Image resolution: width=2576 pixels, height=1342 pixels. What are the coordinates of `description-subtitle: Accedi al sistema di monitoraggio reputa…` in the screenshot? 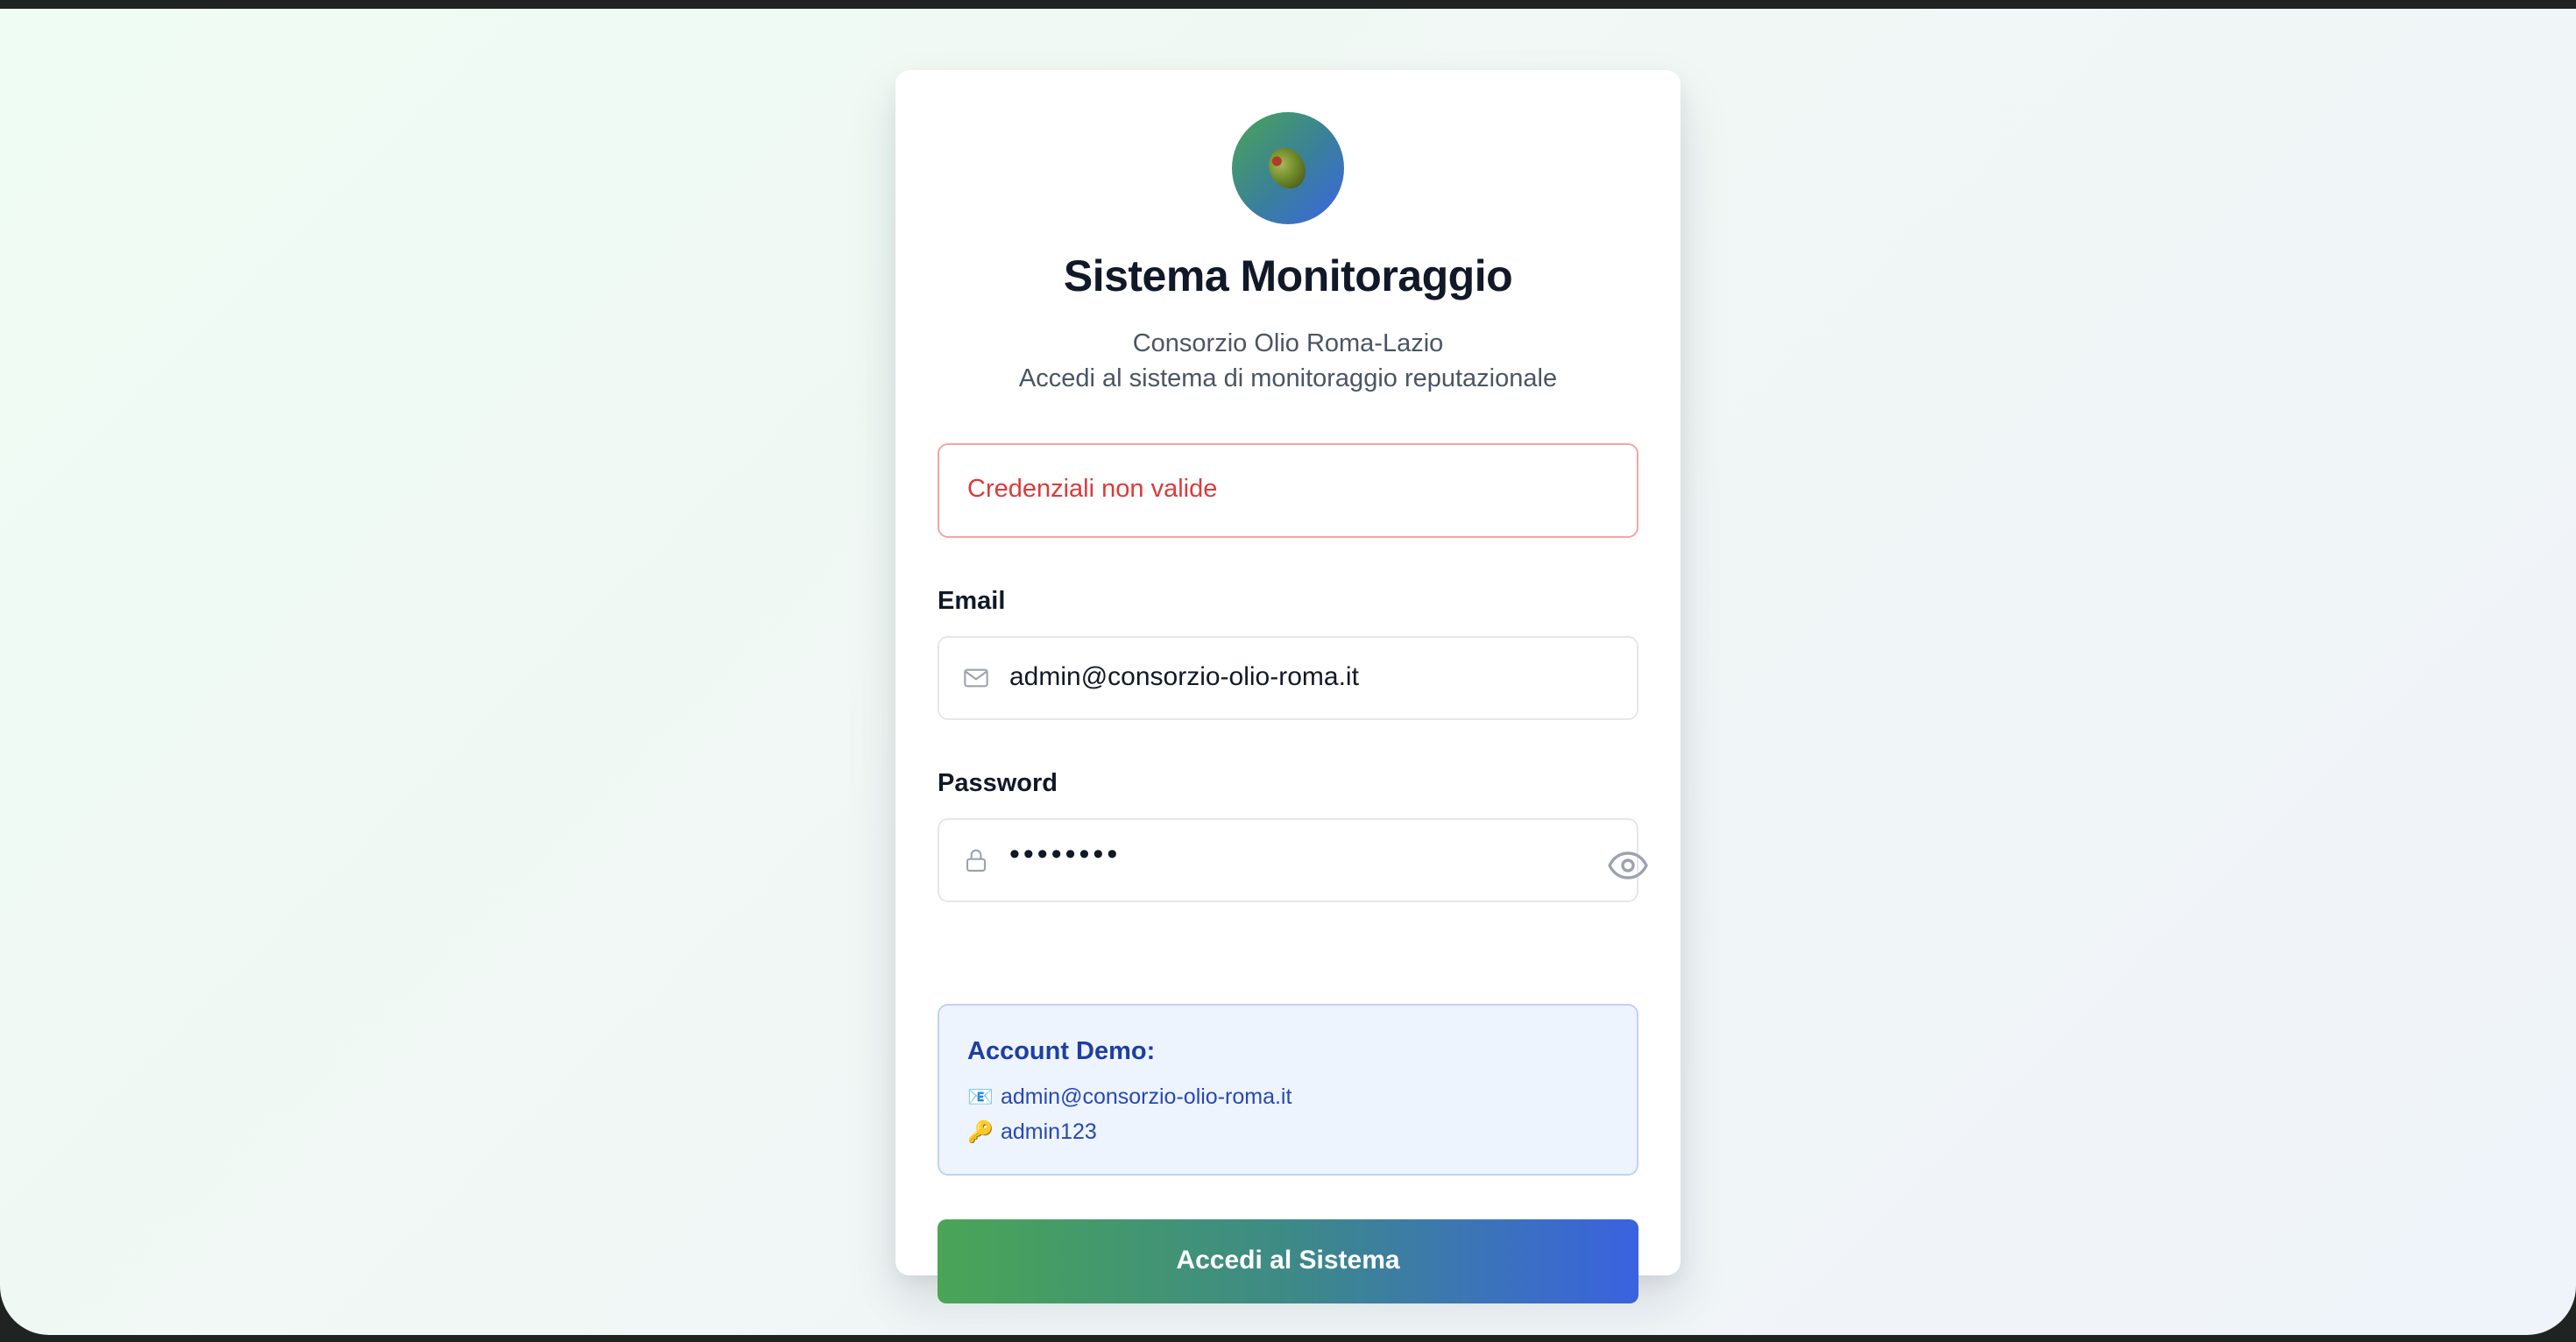 It's located at (1288, 378).